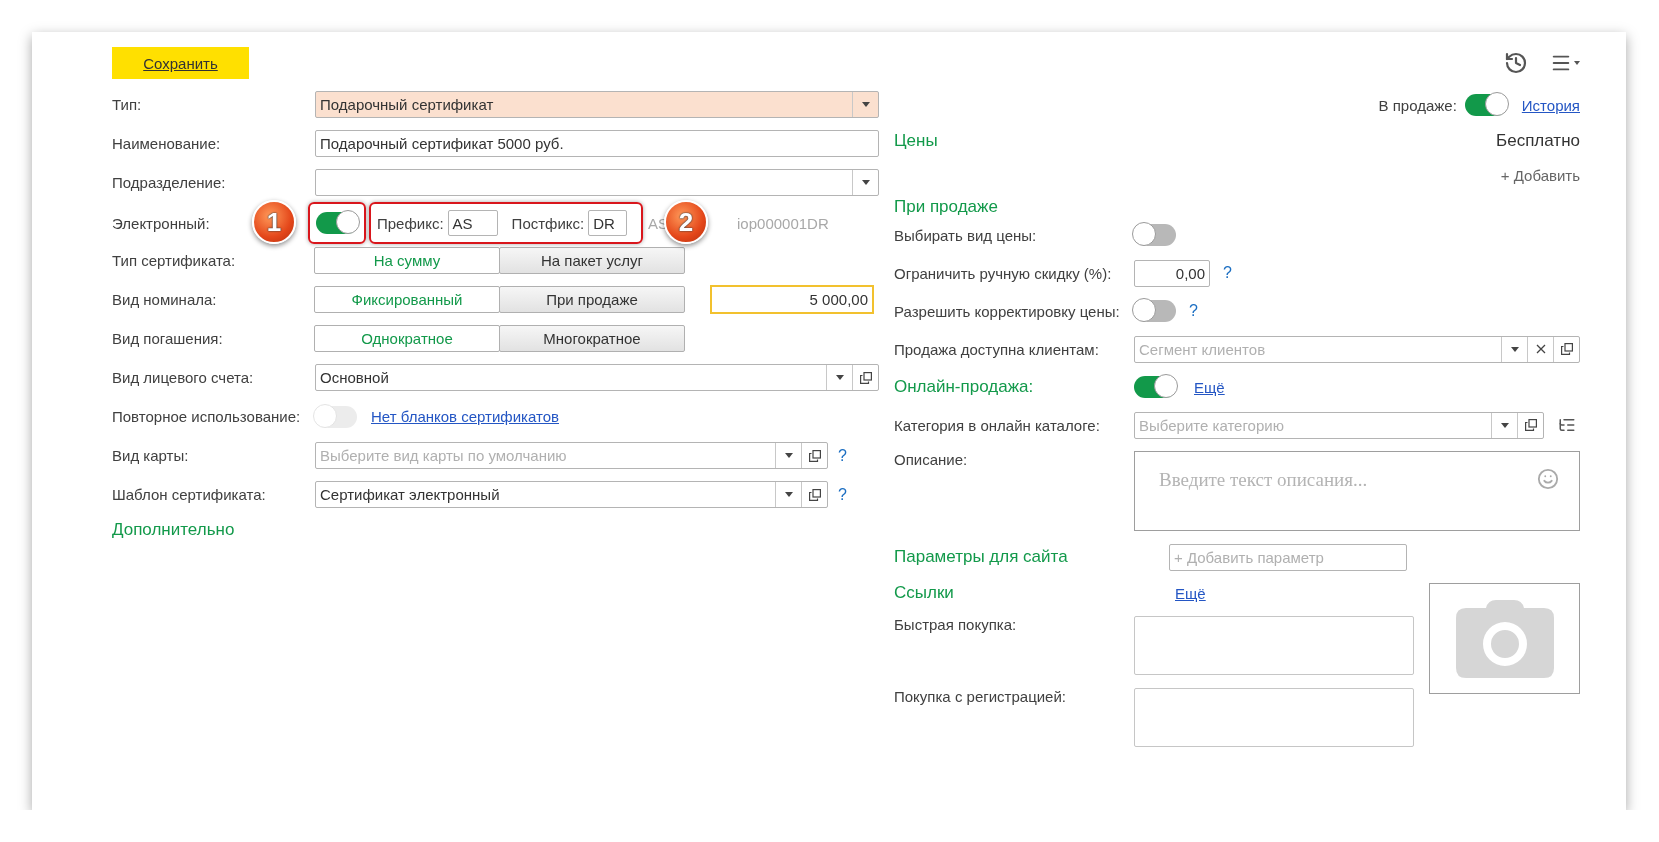 This screenshot has width=1659, height=842. Describe the element at coordinates (410, 223) in the screenshot. I see `prefix-label: Префикс:` at that location.